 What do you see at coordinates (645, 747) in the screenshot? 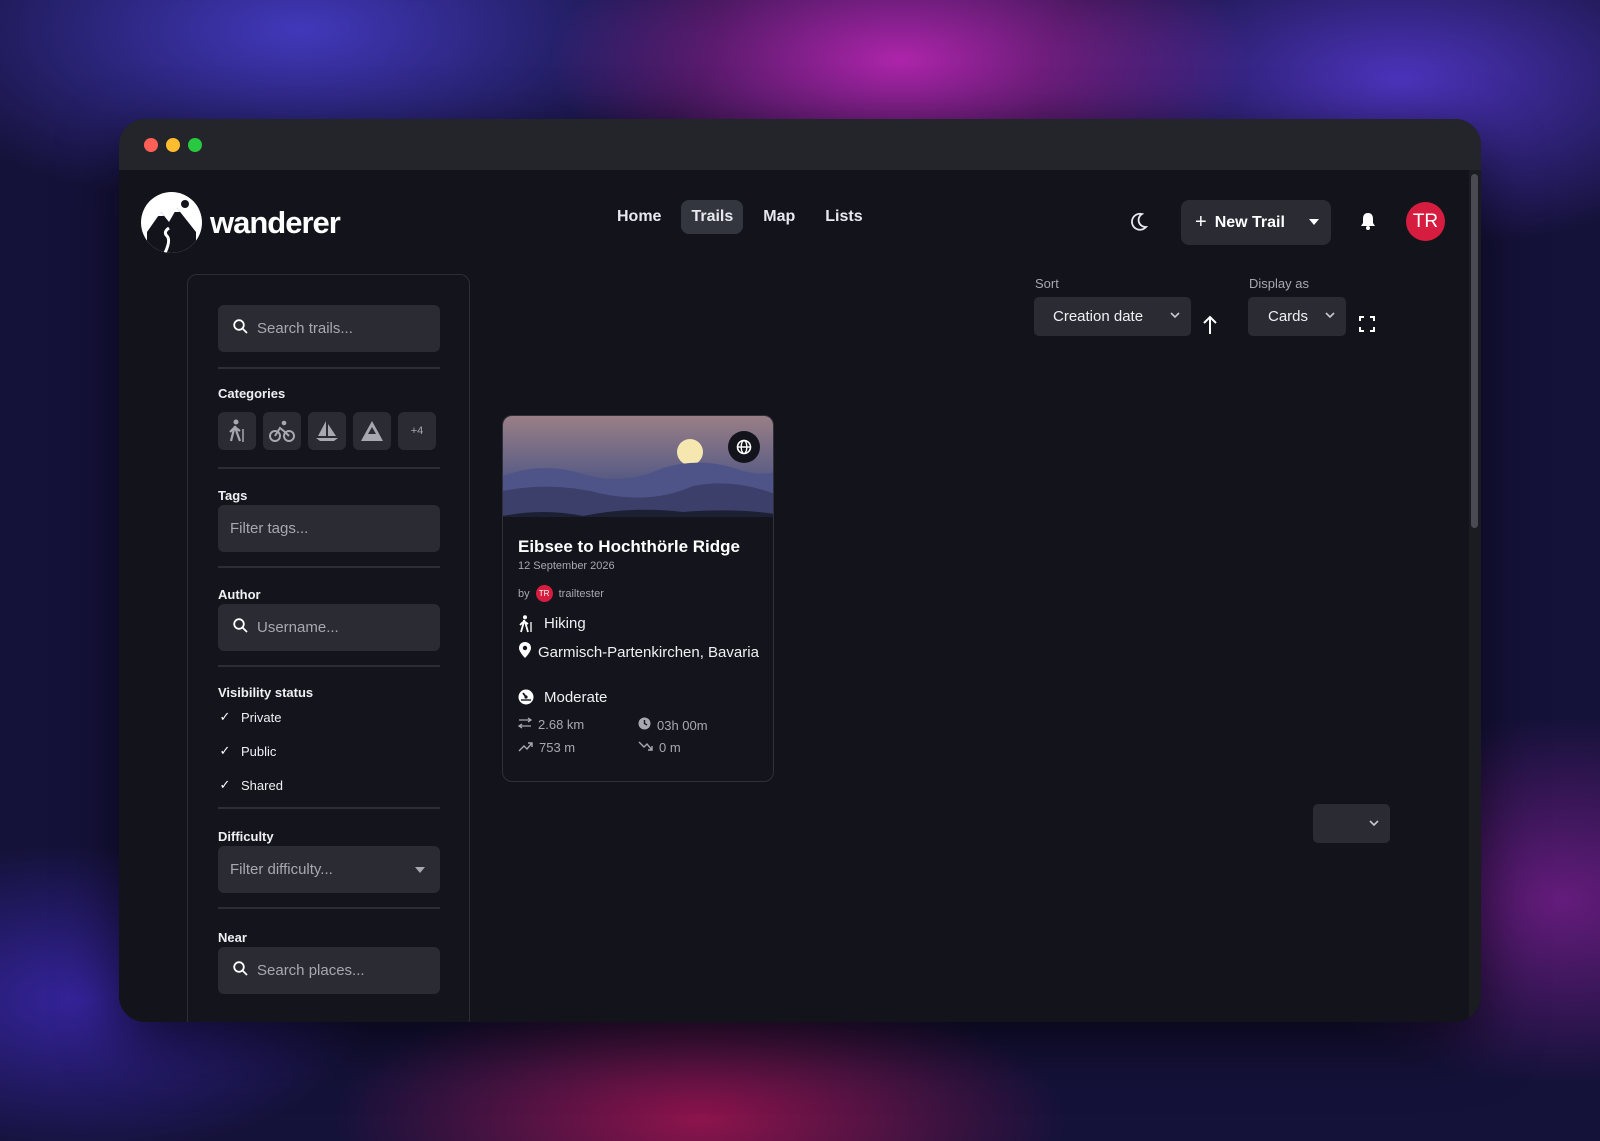
I see `trend-down-icon` at bounding box center [645, 747].